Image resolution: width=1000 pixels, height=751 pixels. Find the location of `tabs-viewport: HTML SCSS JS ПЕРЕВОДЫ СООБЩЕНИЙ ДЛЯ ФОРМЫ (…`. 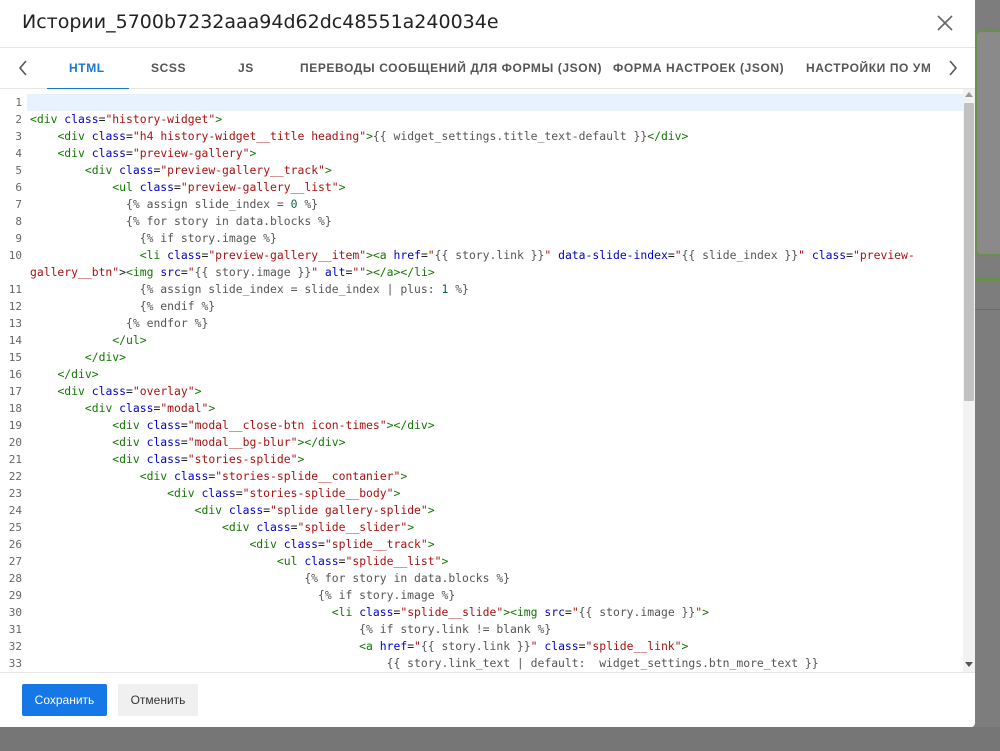

tabs-viewport: HTML SCSS JS ПЕРЕВОДЫ СООБЩЕНИЙ ДЛЯ ФОРМЫ (… is located at coordinates (485, 68).